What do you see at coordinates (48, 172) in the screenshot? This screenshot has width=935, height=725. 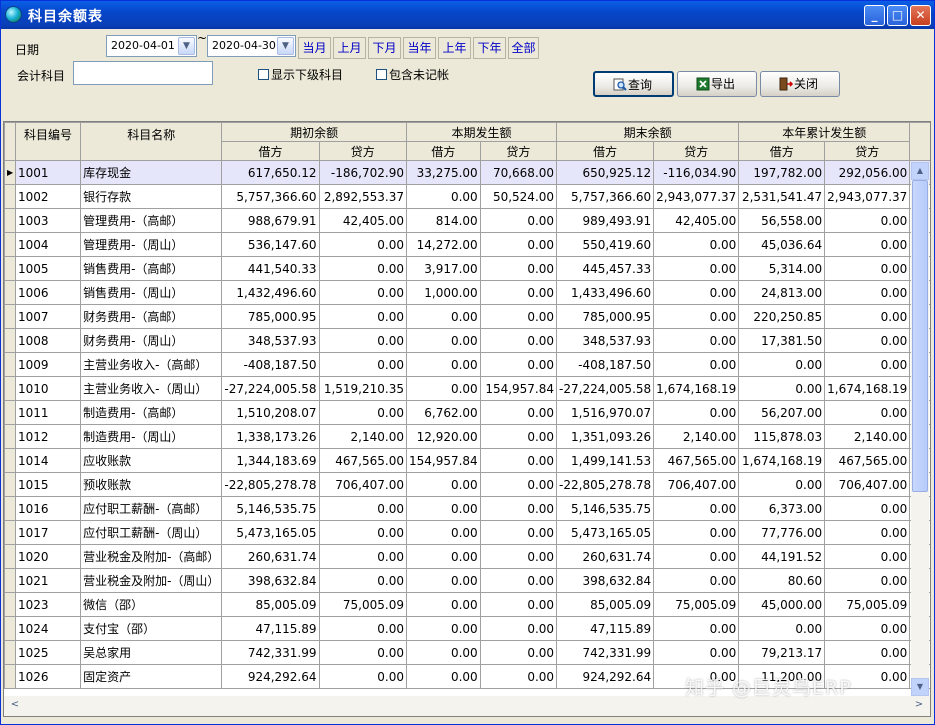 I see `account-code-cell: 1001` at bounding box center [48, 172].